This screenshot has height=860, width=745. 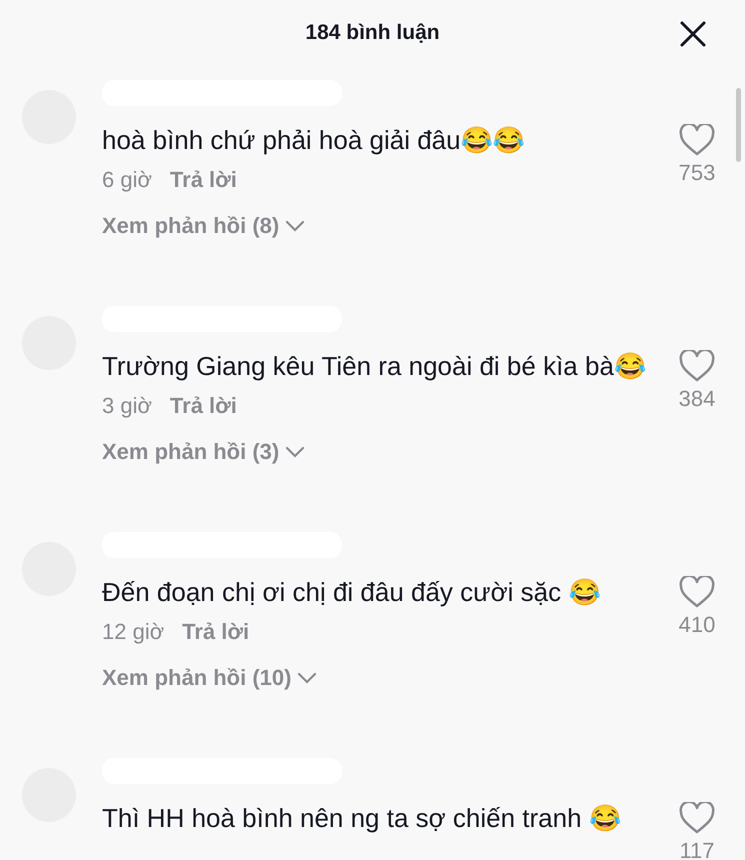 What do you see at coordinates (374, 366) in the screenshot?
I see `comment-text: Trường Giang kêu Tiên ra ngoài đi bé kìa bà😂` at bounding box center [374, 366].